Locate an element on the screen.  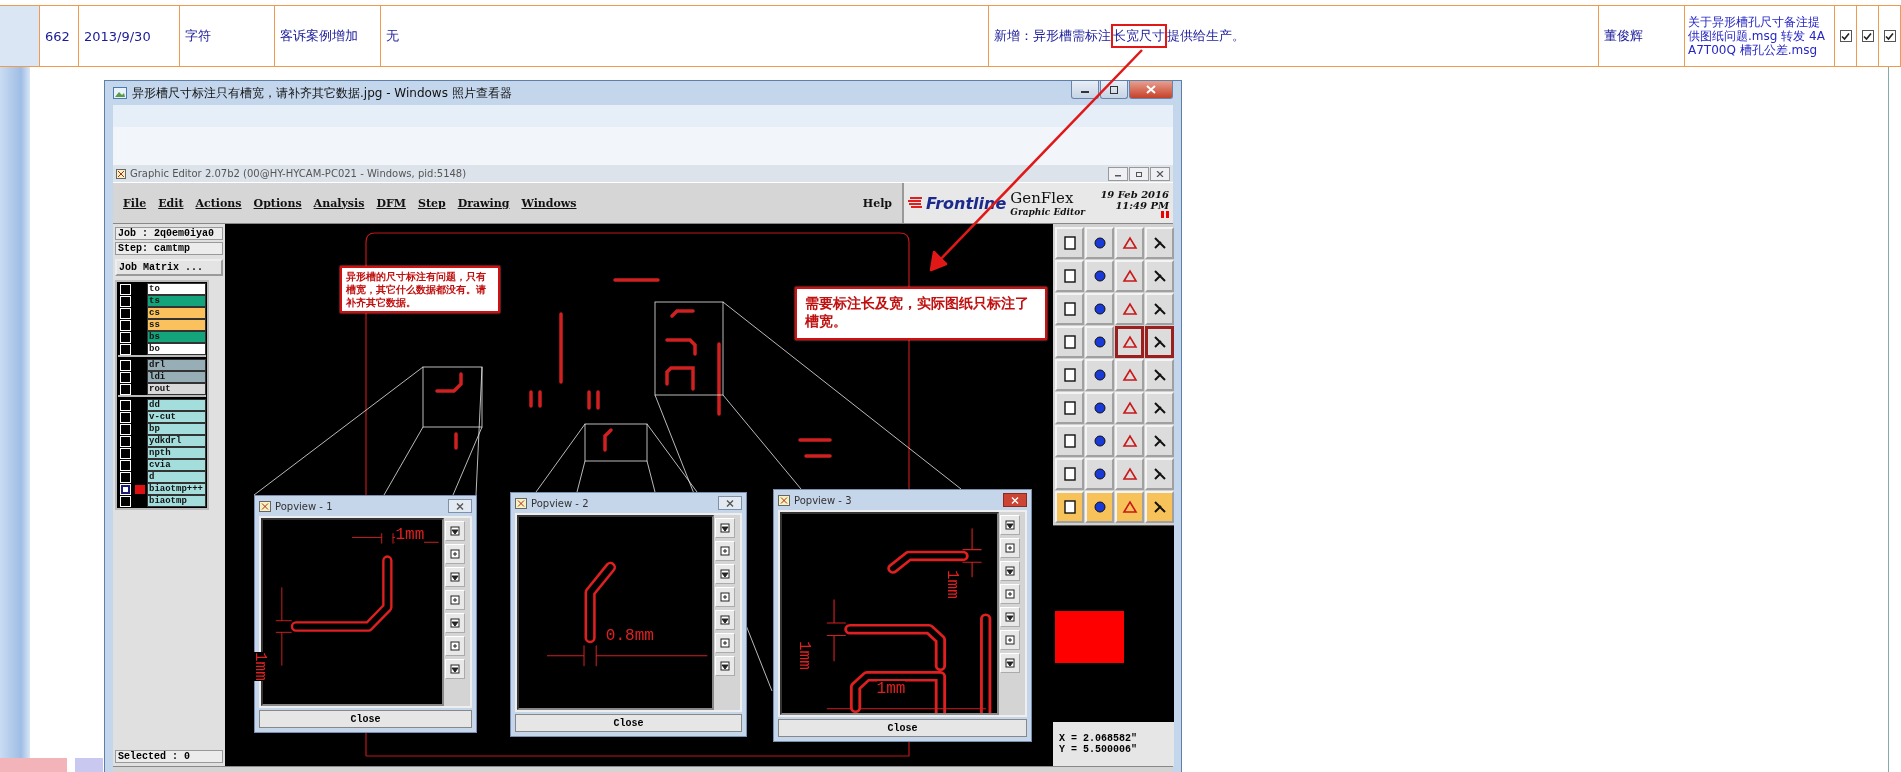
layer-name: biaotmp is located at coordinates (176, 501).